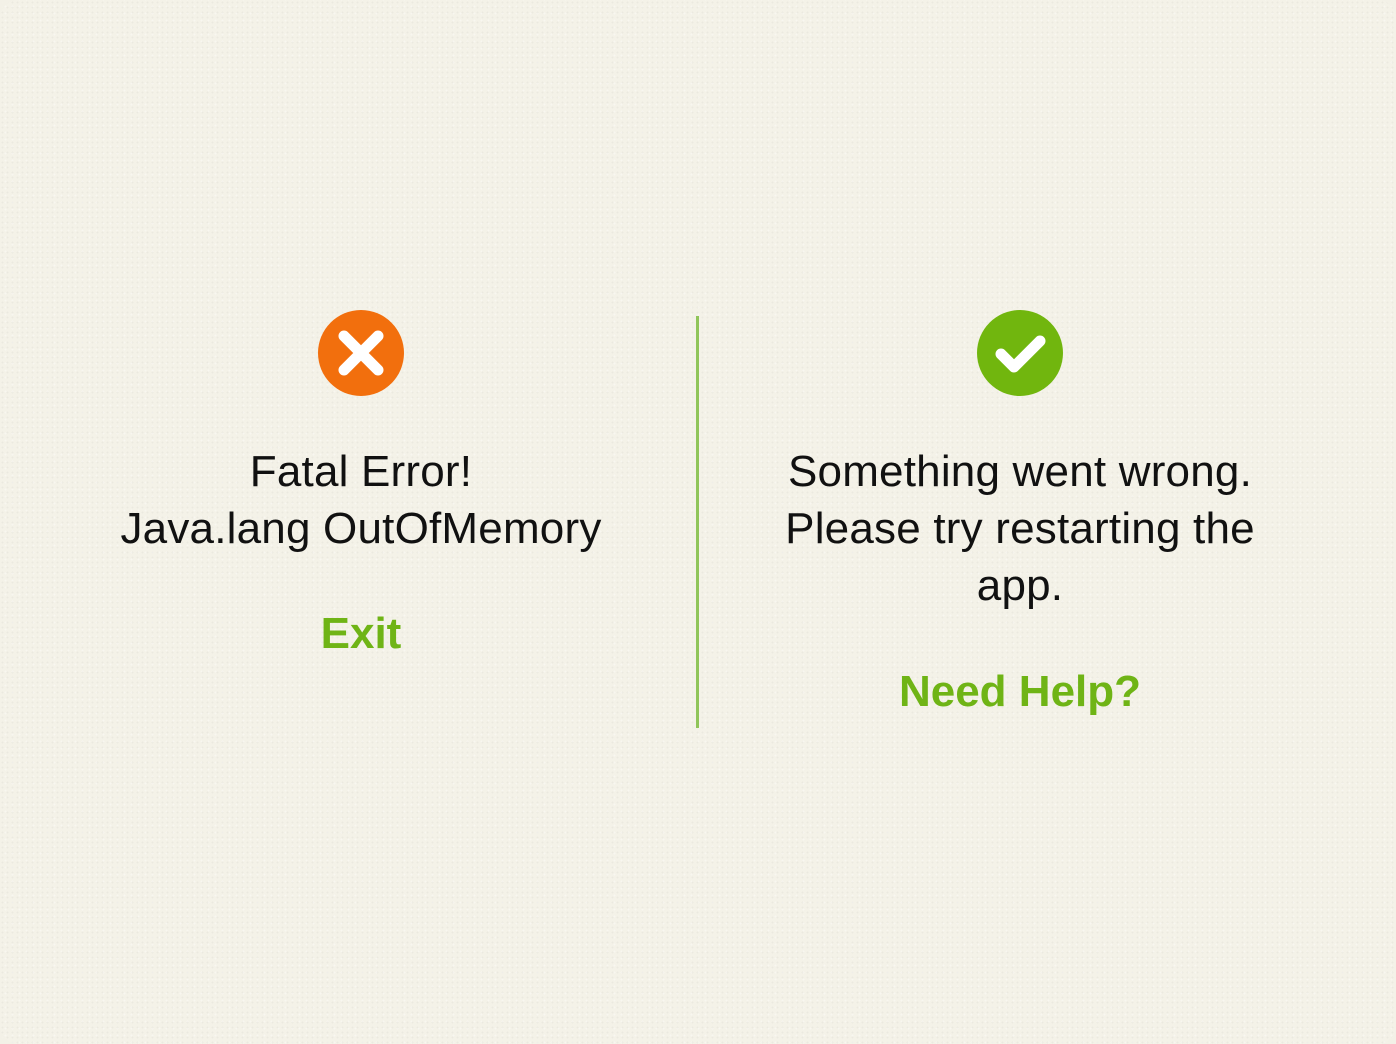 The image size is (1396, 1044). I want to click on need-help-link: Need Help?, so click(1020, 692).